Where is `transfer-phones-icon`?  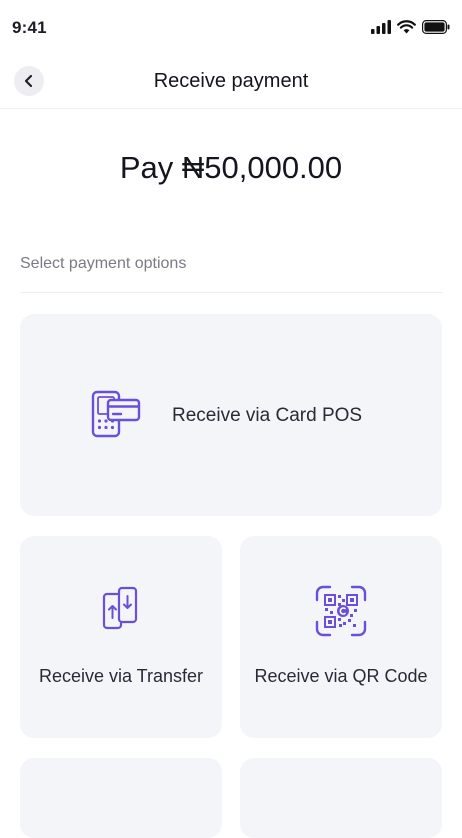 transfer-phones-icon is located at coordinates (121, 609).